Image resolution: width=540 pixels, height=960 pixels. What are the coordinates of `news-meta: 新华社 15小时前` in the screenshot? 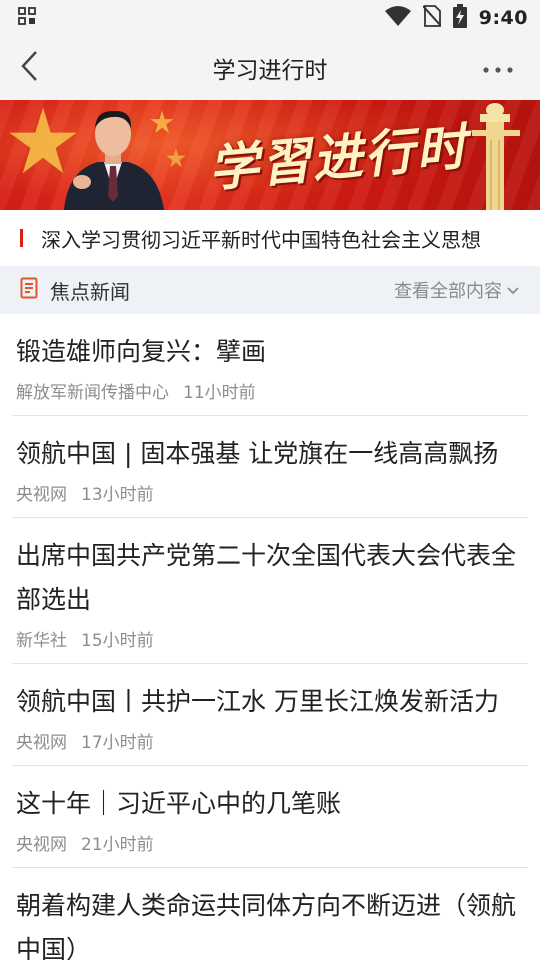 It's located at (270, 638).